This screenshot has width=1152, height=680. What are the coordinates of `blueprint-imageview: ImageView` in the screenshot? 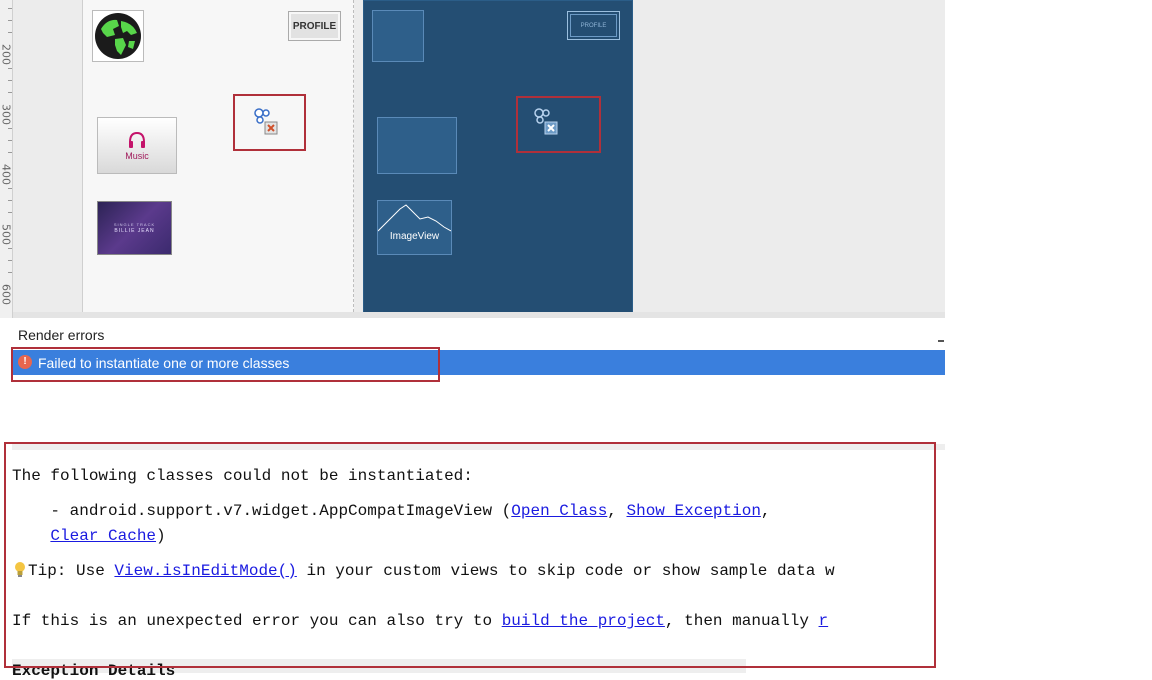 It's located at (414, 227).